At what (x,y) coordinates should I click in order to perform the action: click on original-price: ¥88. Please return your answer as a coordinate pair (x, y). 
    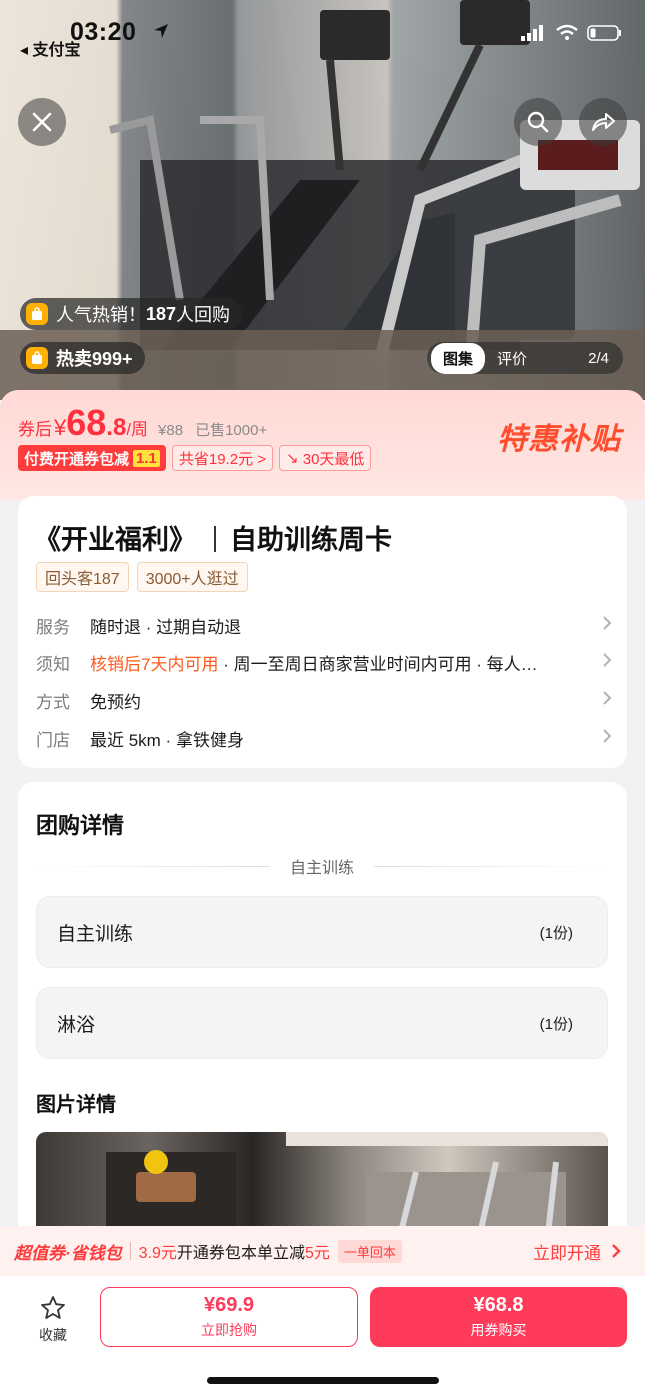
    Looking at the image, I should click on (171, 430).